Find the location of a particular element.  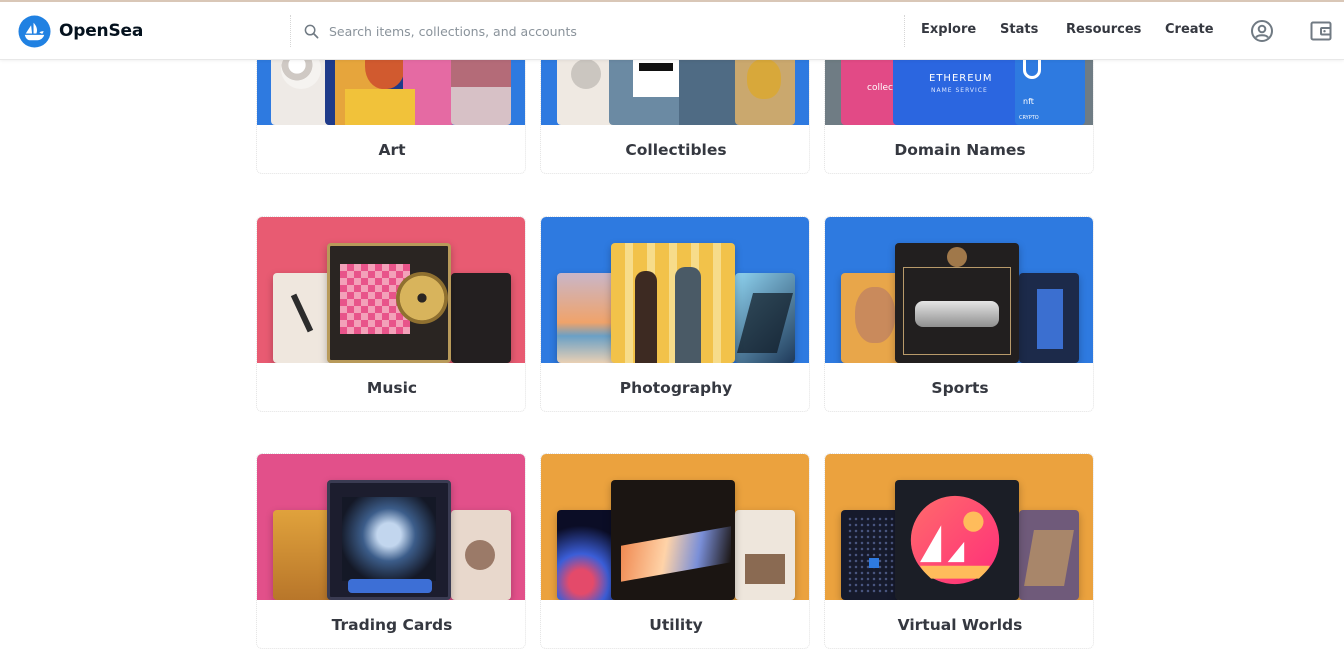

opensea-logo-link: OpenSea is located at coordinates (80, 31).